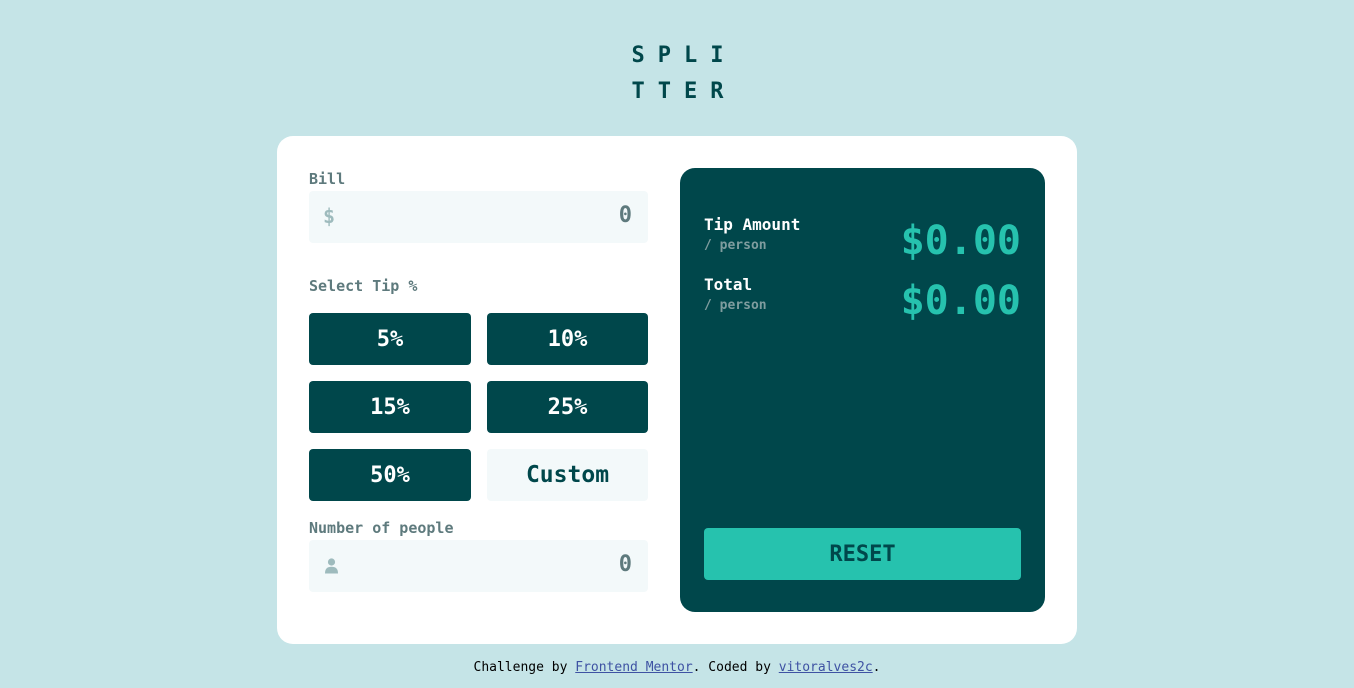  What do you see at coordinates (329, 216) in the screenshot?
I see `dollar-icon: $` at bounding box center [329, 216].